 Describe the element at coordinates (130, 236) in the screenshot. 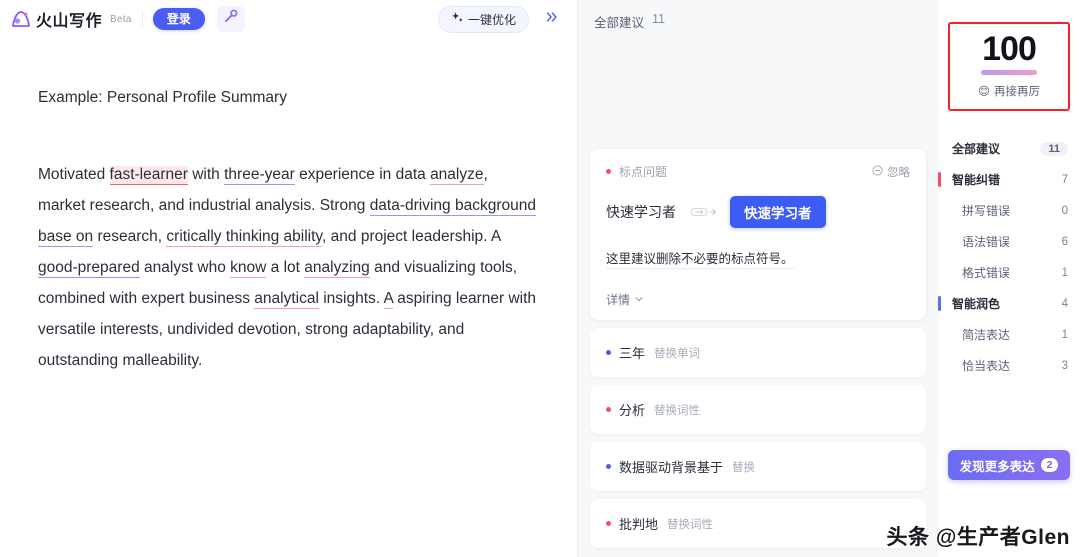

I see `doc-text: research,` at that location.